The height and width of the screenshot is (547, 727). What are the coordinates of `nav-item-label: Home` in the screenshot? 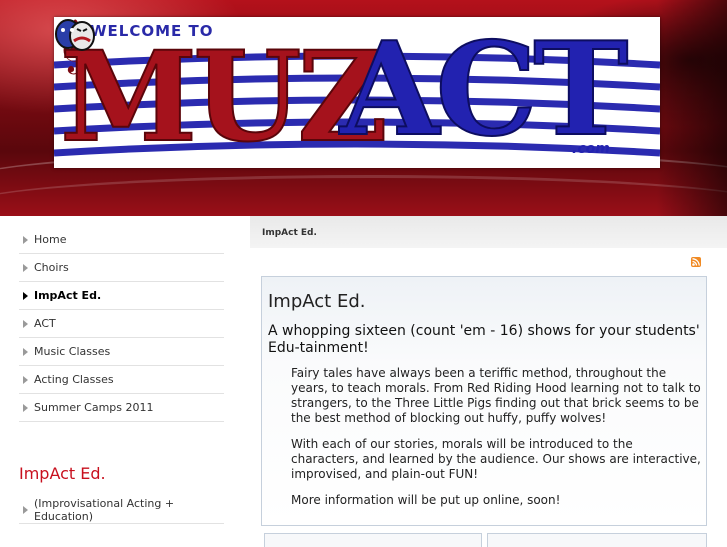 It's located at (50, 239).